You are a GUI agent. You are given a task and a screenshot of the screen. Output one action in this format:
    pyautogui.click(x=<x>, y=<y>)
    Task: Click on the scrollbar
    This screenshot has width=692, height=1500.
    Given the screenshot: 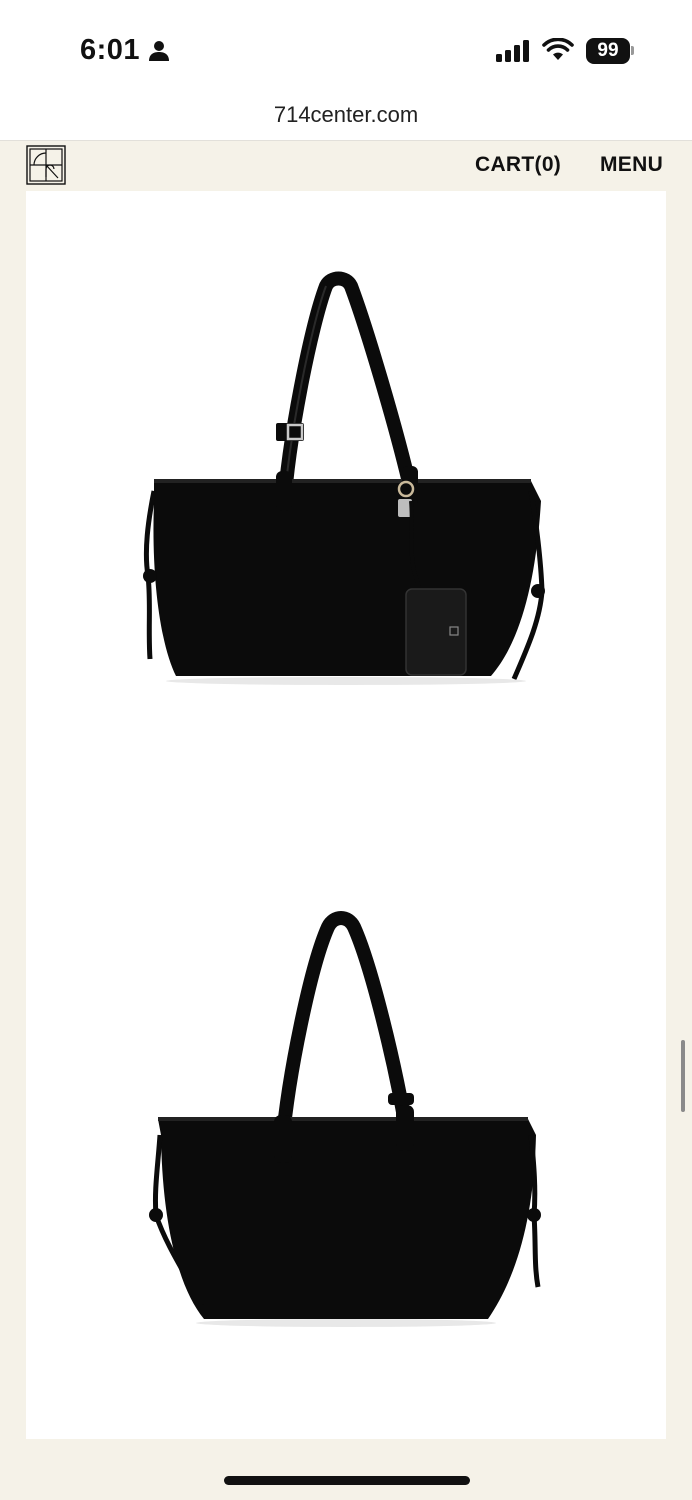 What is the action you would take?
    pyautogui.click(x=683, y=1076)
    